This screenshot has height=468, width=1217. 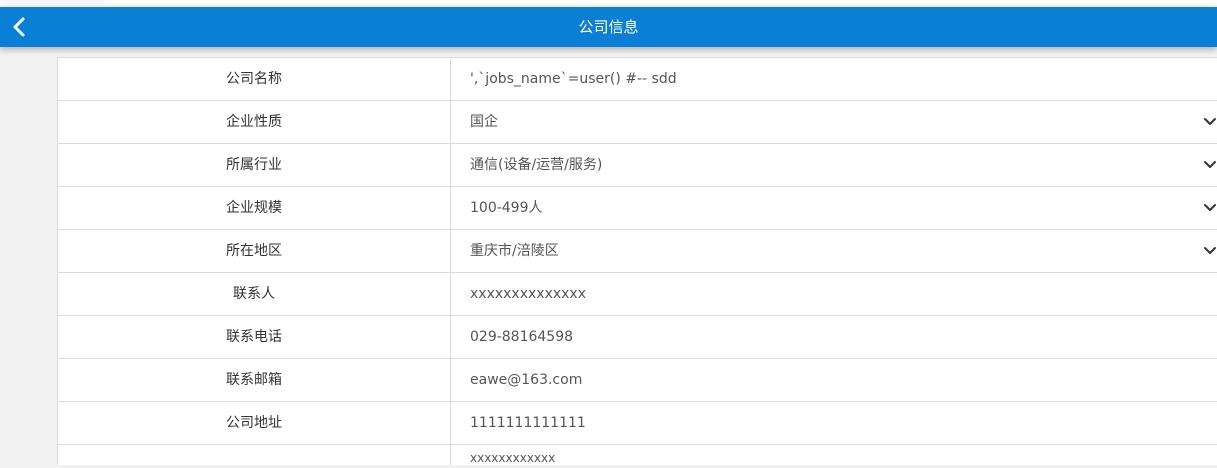 I want to click on form-row-partial: xxxxxxxxxxxx, so click(x=637, y=455).